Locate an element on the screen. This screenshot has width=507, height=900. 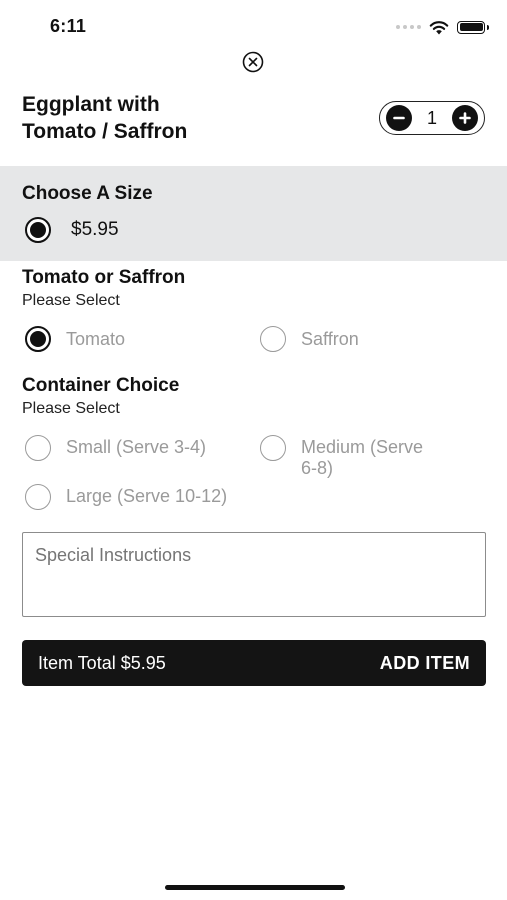
wifi-icon is located at coordinates (439, 27).